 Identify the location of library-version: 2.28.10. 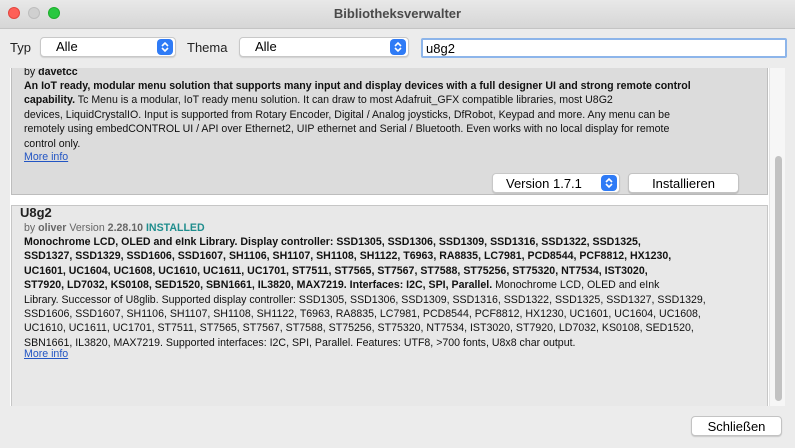
(125, 228).